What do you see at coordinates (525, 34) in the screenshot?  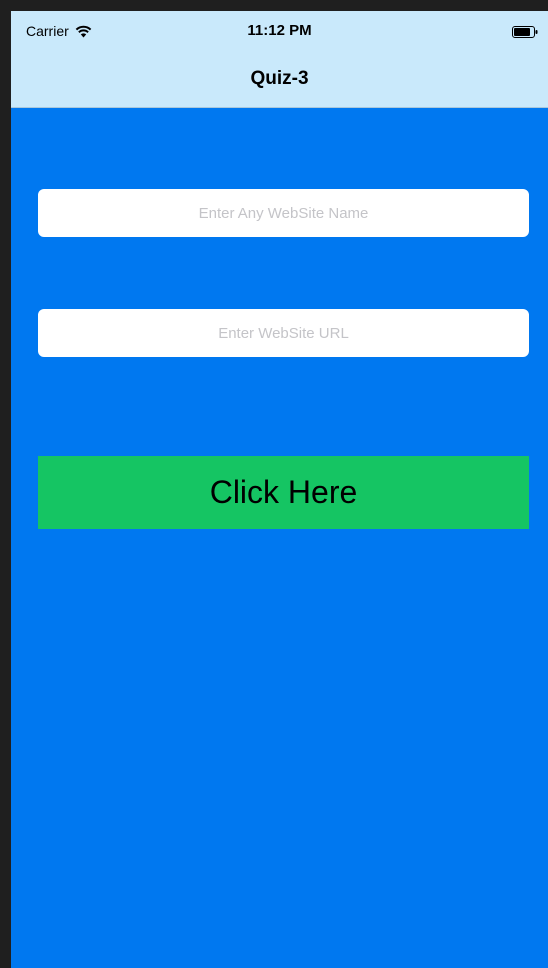 I see `battery-icon` at bounding box center [525, 34].